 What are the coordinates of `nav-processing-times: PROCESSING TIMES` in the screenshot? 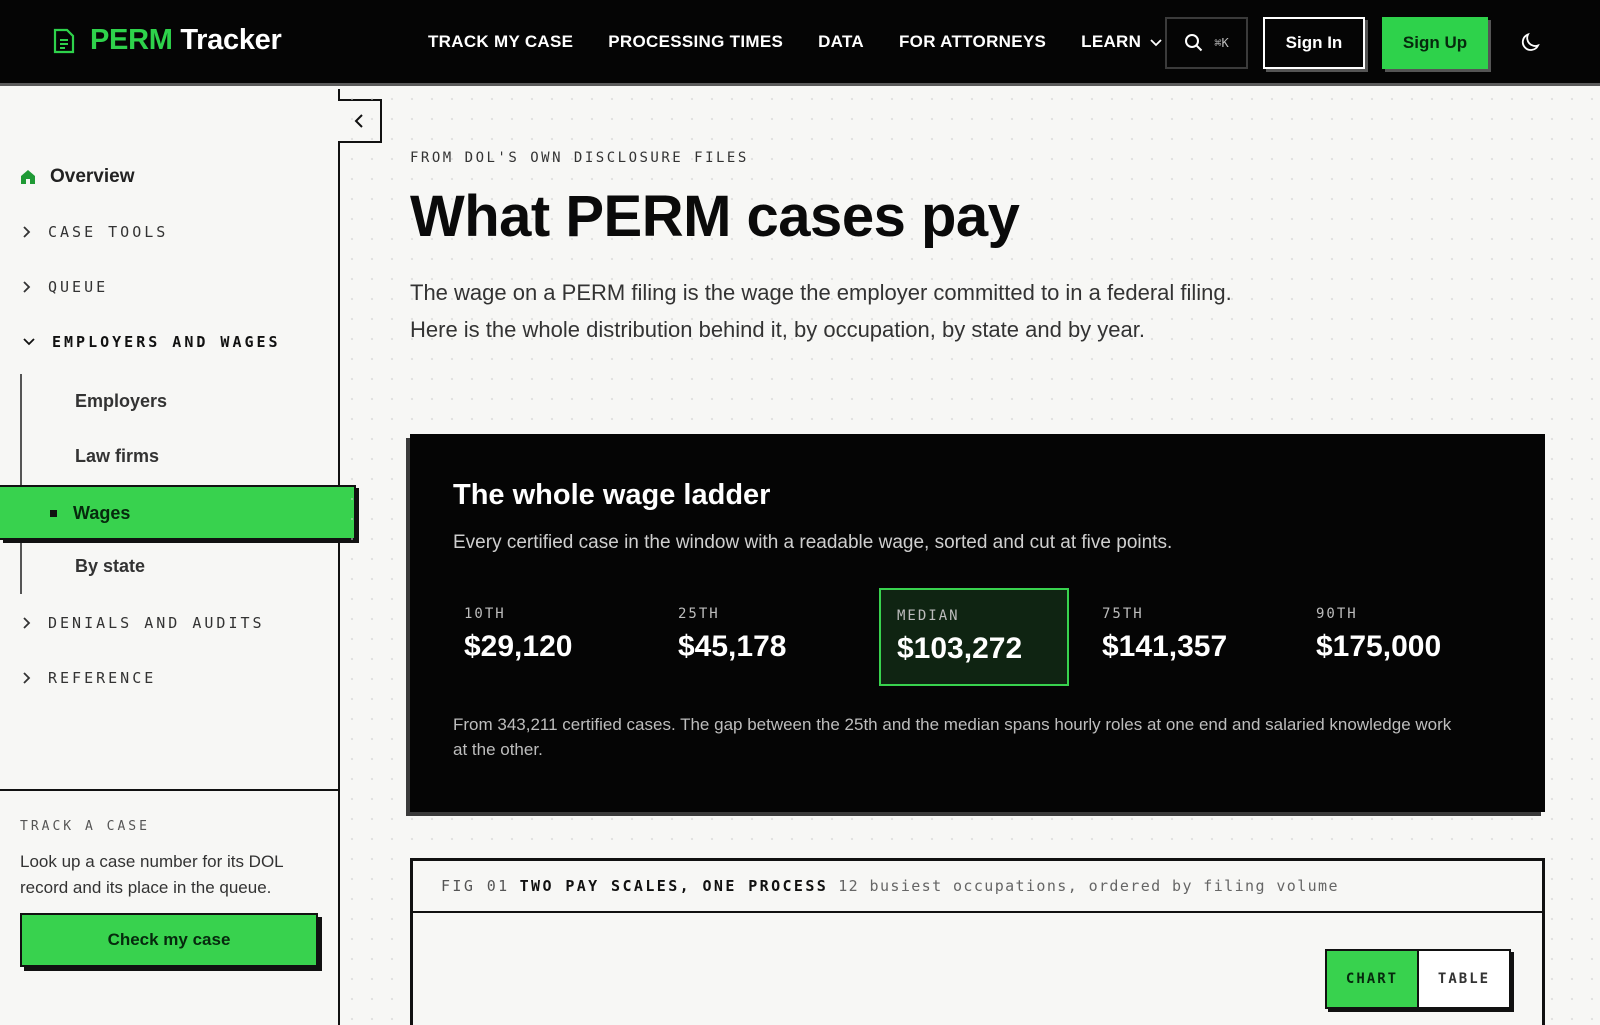 It's located at (695, 42).